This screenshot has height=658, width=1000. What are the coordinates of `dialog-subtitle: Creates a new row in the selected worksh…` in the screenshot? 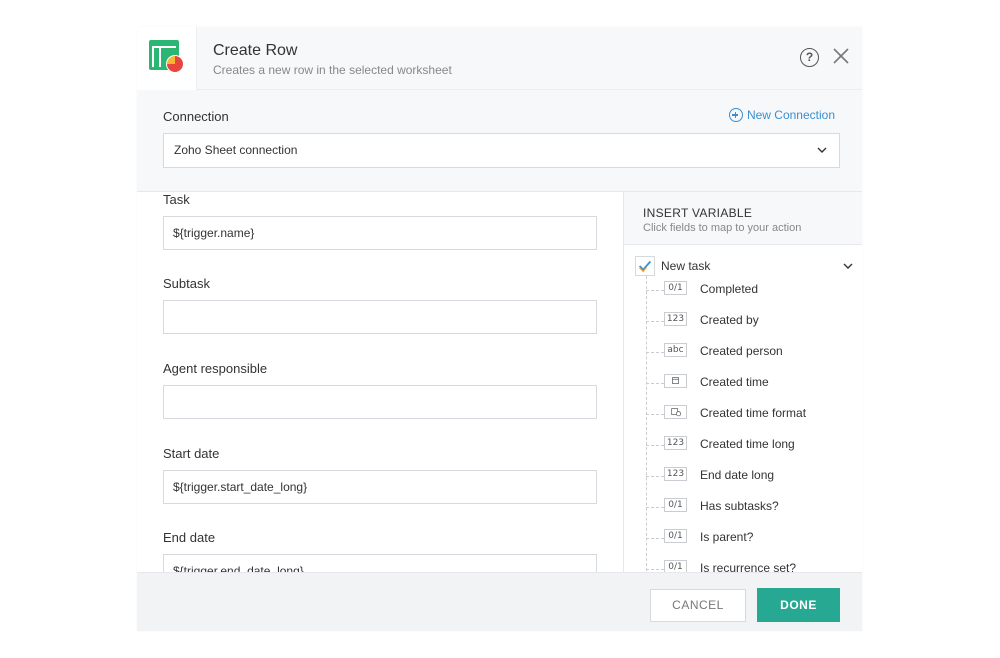 It's located at (332, 70).